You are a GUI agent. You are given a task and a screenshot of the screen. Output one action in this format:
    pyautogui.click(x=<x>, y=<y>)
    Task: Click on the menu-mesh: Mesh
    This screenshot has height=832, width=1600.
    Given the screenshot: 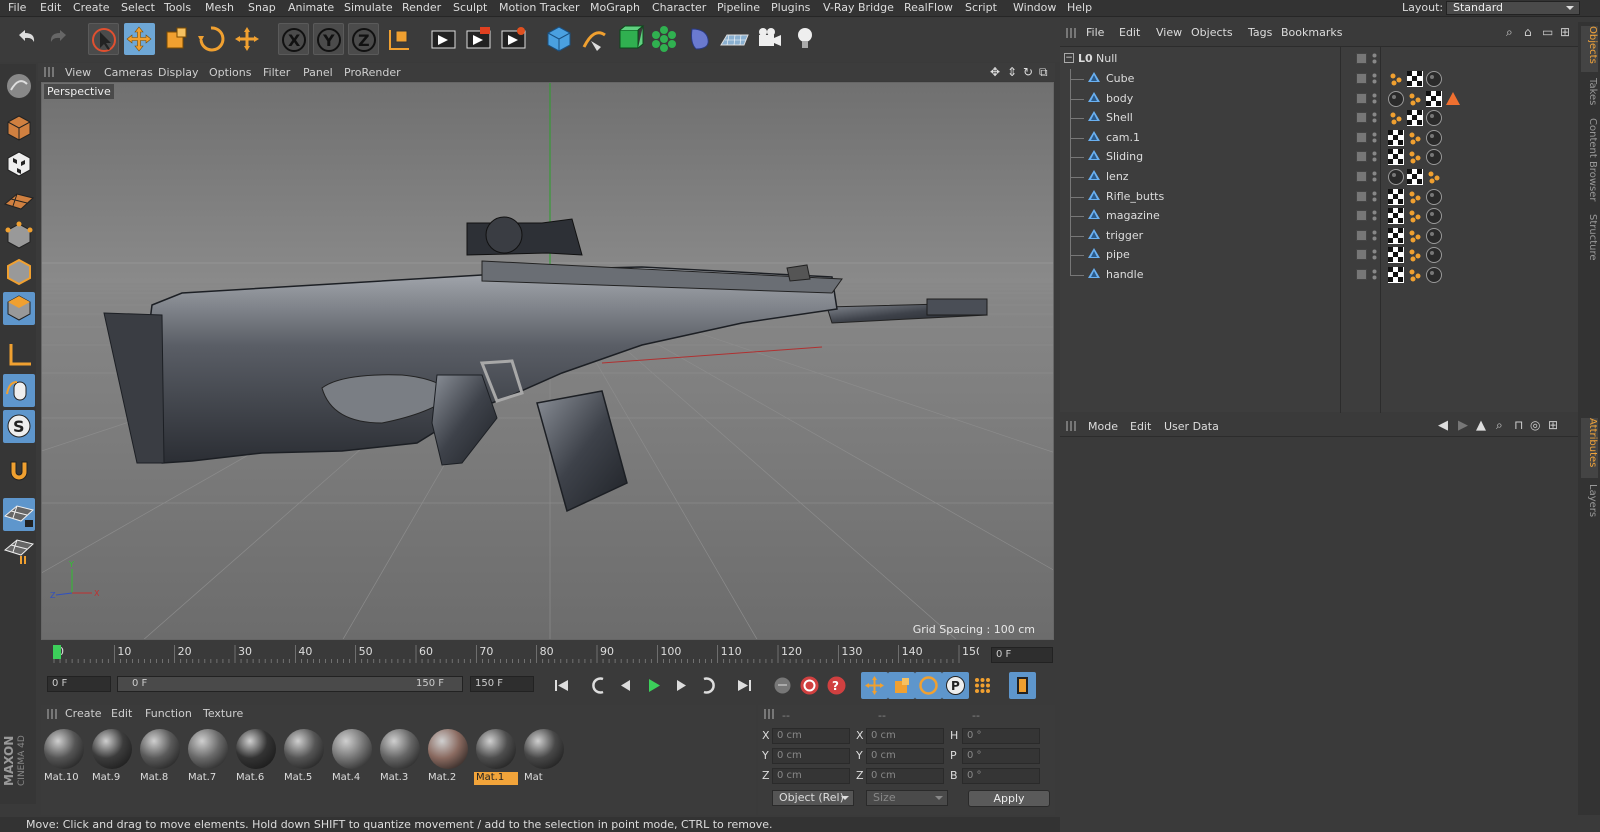 What is the action you would take?
    pyautogui.click(x=219, y=7)
    